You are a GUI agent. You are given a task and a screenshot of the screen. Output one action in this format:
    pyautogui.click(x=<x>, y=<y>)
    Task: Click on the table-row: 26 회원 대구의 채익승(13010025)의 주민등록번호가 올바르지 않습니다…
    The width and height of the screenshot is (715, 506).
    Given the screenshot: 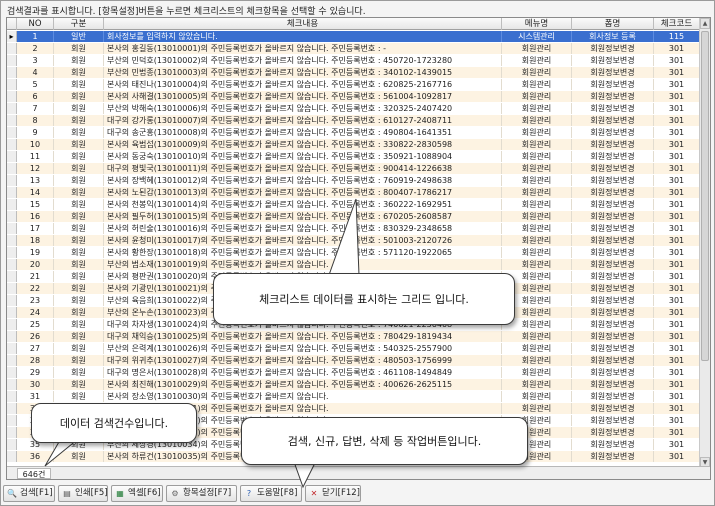 What is the action you would take?
    pyautogui.click(x=353, y=336)
    